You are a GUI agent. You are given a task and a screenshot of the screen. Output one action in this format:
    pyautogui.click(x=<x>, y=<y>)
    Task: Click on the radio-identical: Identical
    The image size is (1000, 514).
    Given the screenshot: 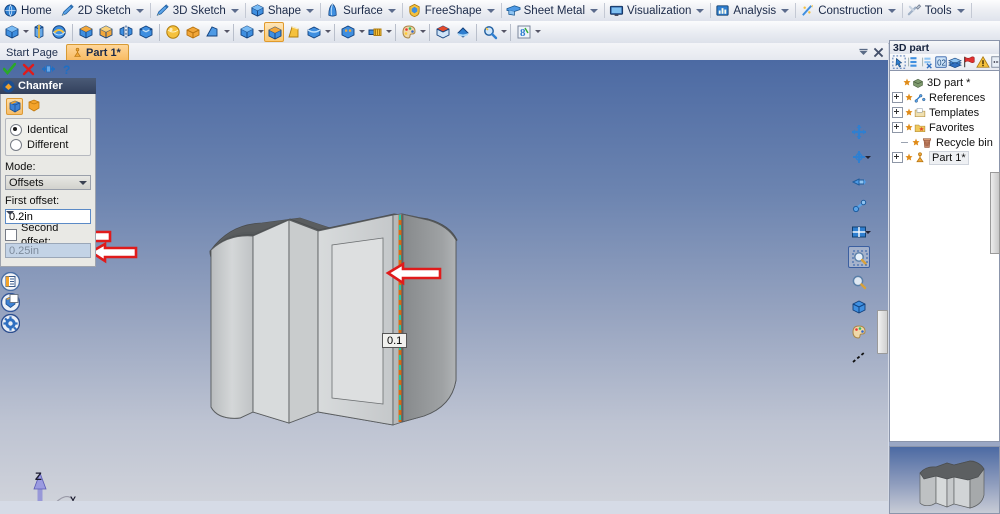 What is the action you would take?
    pyautogui.click(x=48, y=129)
    